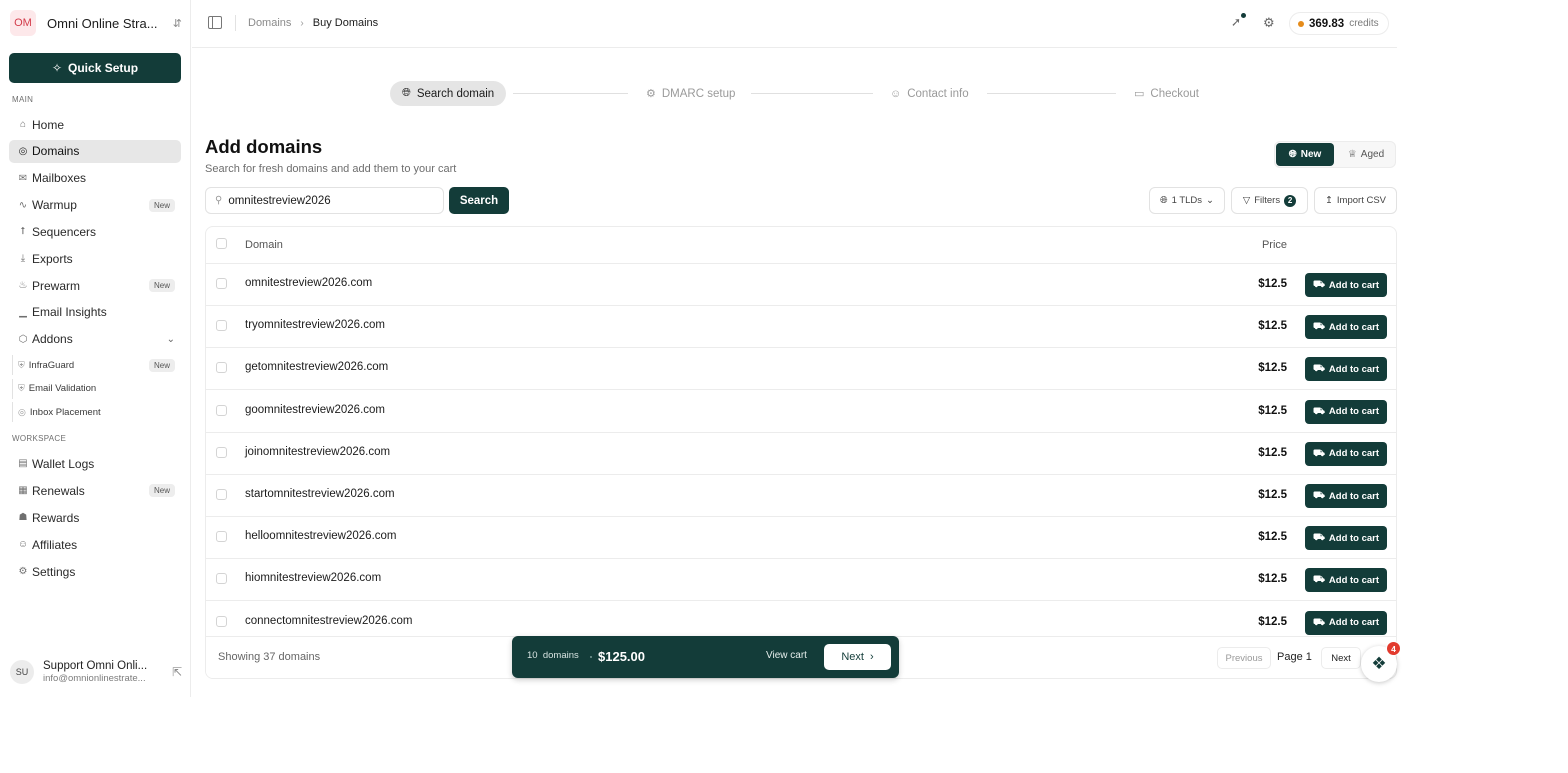  I want to click on filters-label: Filters, so click(1267, 200).